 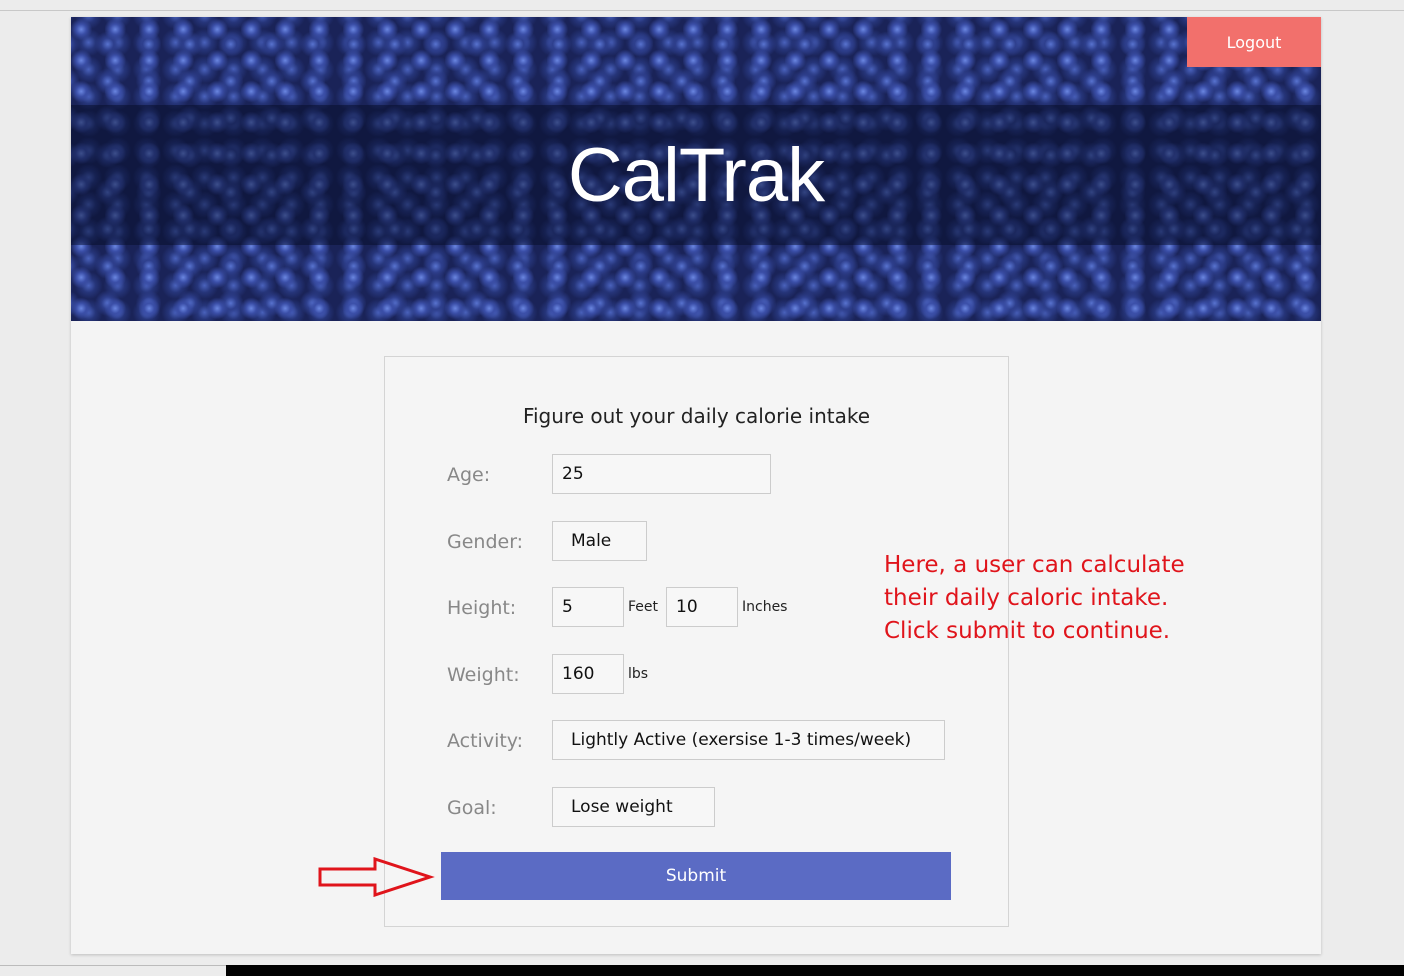 What do you see at coordinates (588, 607) in the screenshot?
I see `height-feet-input: 5` at bounding box center [588, 607].